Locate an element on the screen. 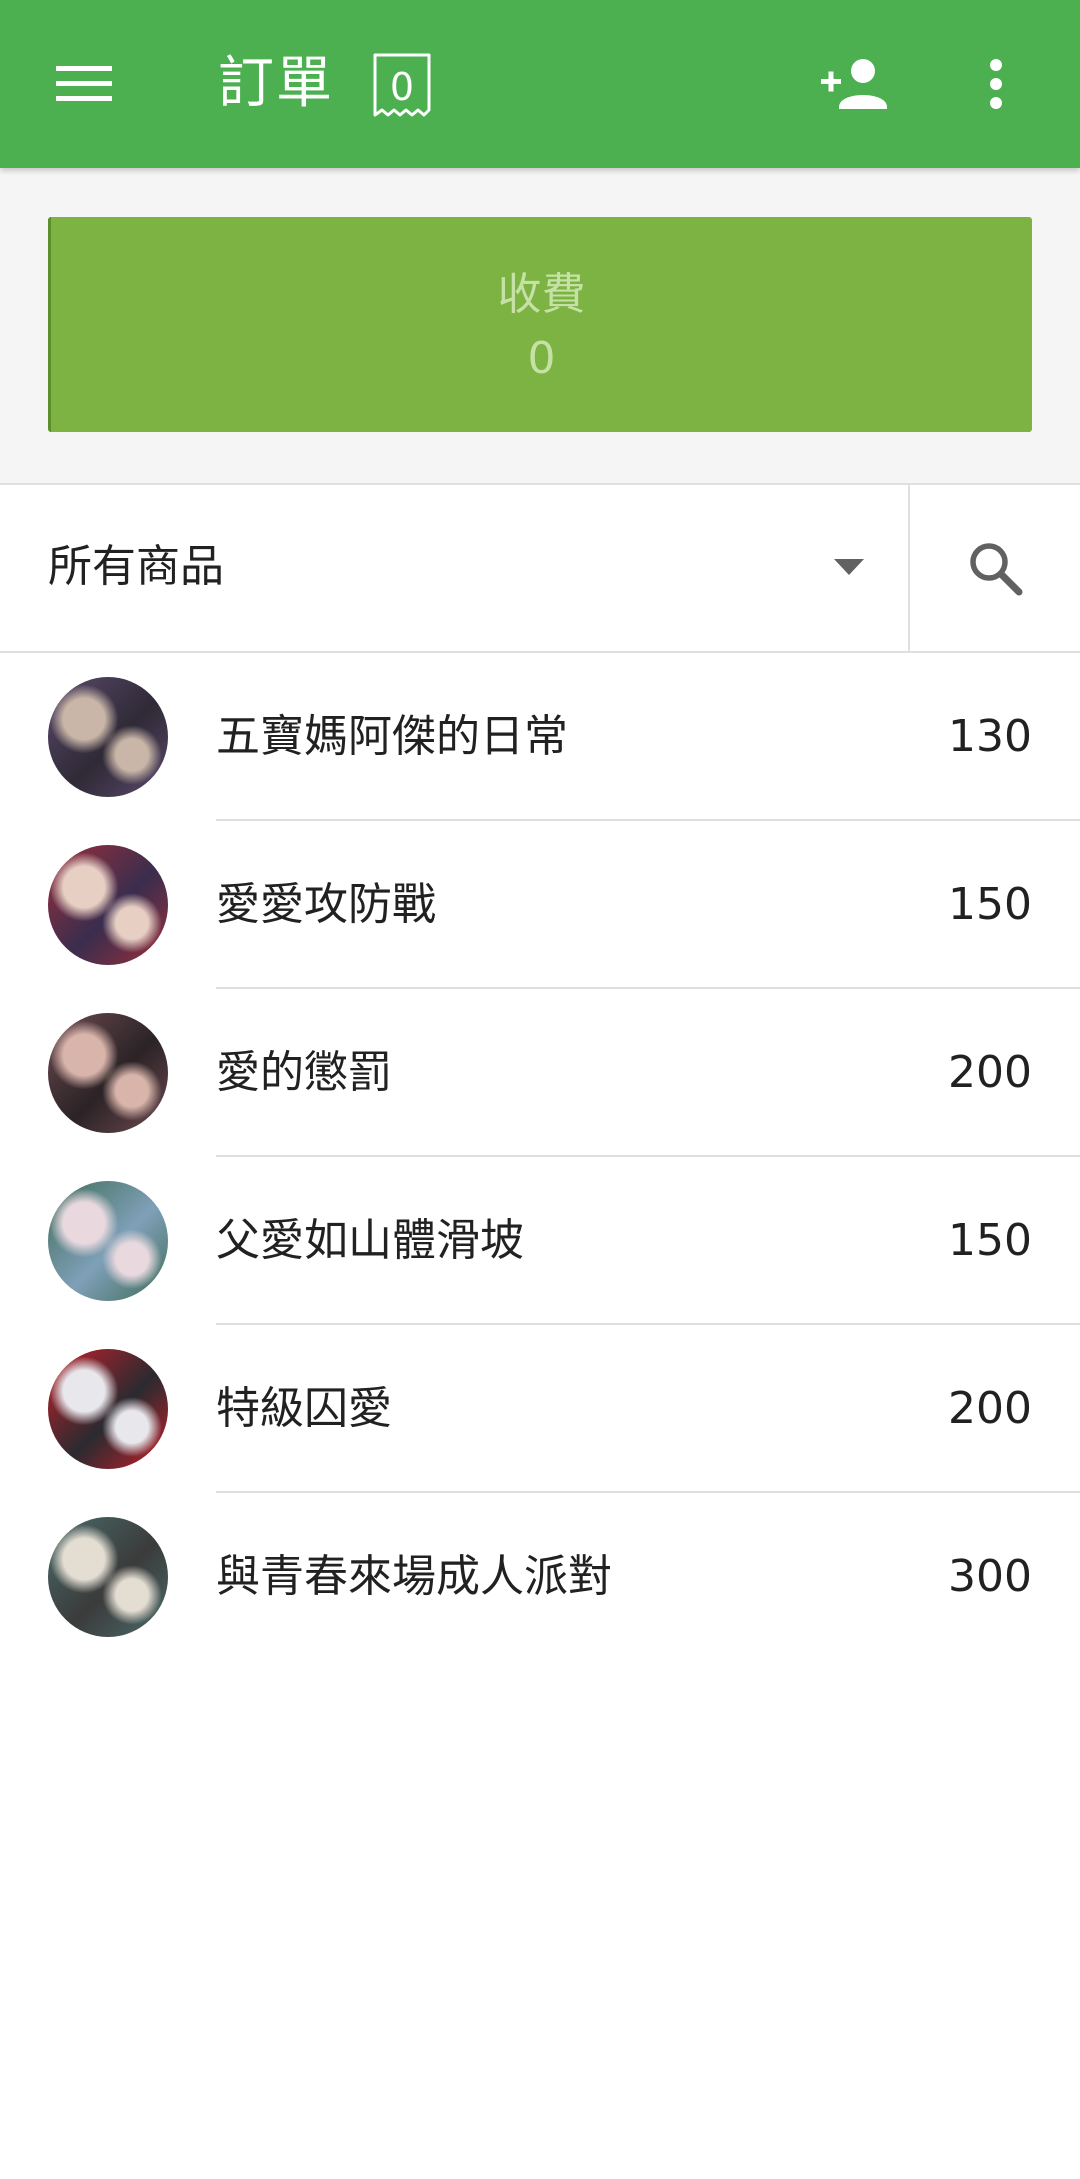  page-title: 訂單 is located at coordinates (276, 83).